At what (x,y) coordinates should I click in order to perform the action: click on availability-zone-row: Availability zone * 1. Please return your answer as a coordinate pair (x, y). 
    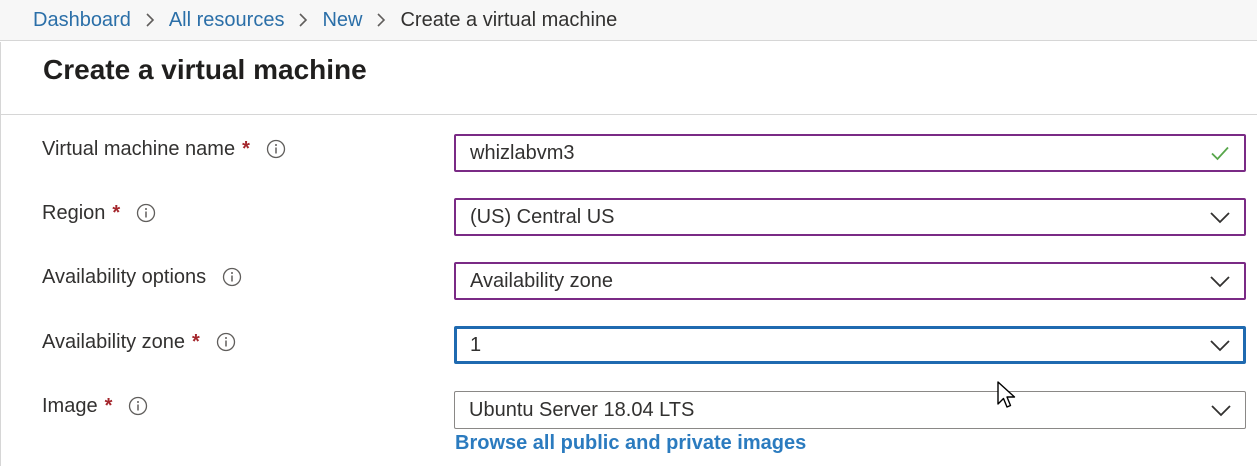
    Looking at the image, I should click on (628, 343).